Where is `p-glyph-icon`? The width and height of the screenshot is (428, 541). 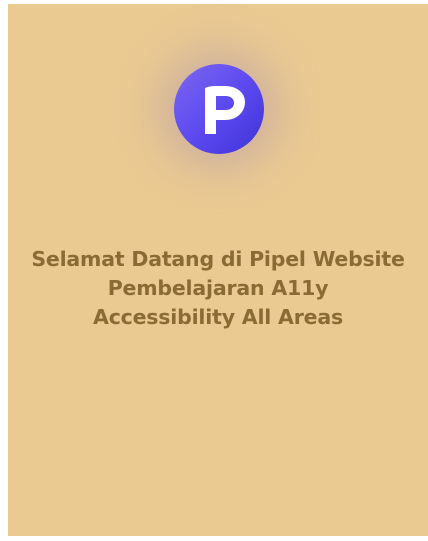
p-glyph-icon is located at coordinates (225, 110).